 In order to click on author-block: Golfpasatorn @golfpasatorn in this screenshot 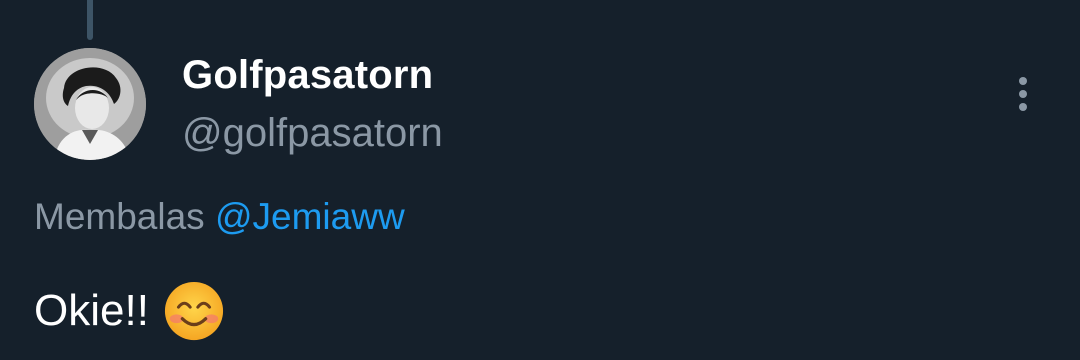, I will do `click(312, 104)`.